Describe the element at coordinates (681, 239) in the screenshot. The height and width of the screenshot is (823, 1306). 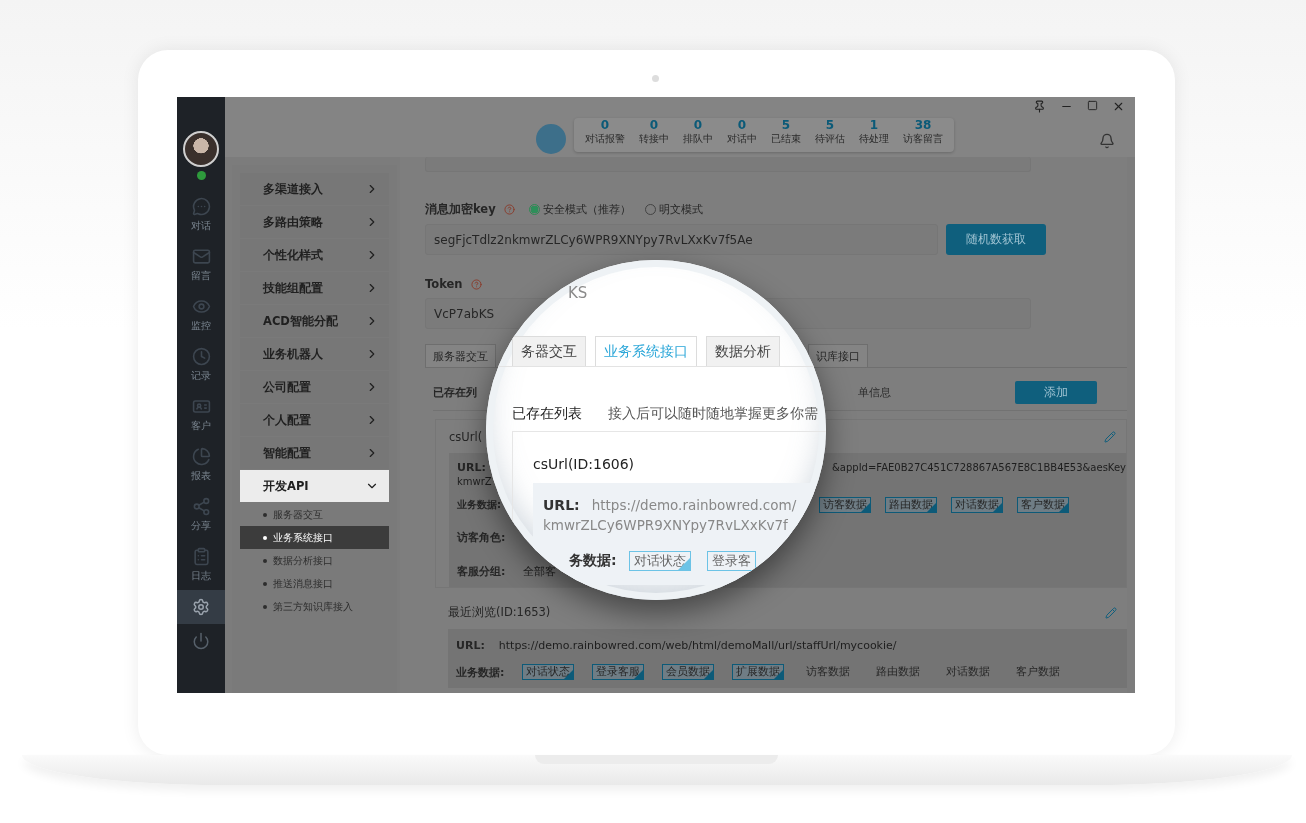
I see `key-field: segFjcTdlz2nkmwrZLCy6WPR9XNYpy7RvLXxKv7f5Ae` at that location.